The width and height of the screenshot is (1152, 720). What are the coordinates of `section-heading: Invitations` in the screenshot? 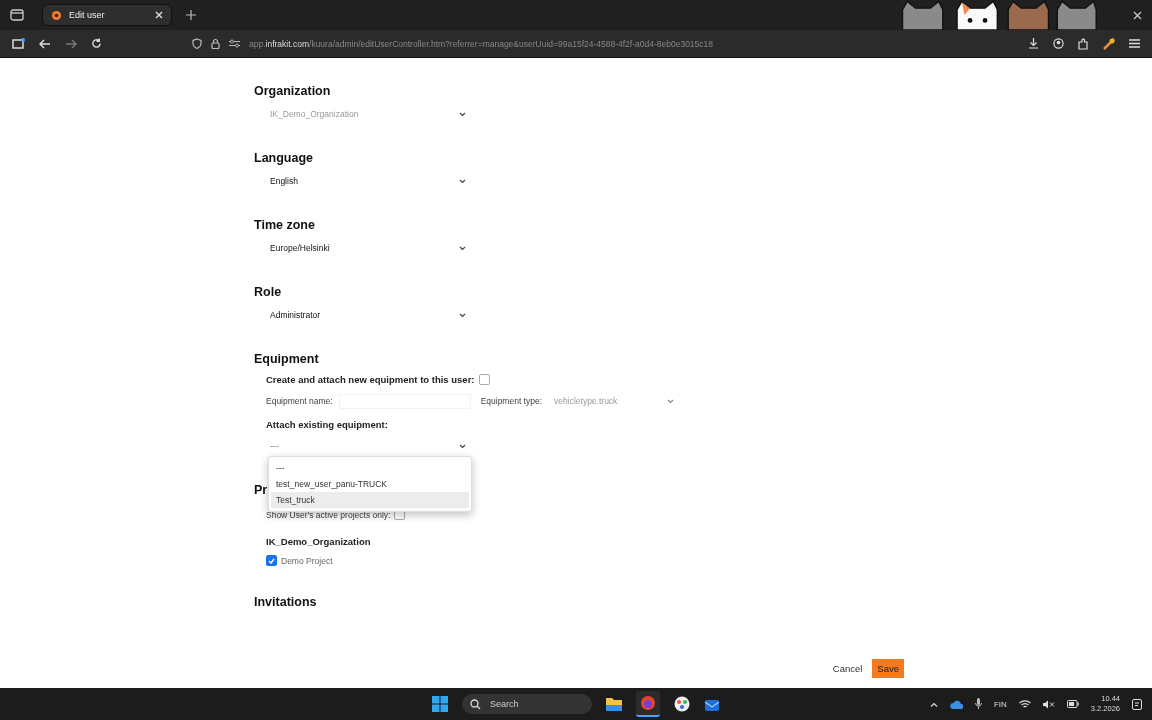 It's located at (285, 602).